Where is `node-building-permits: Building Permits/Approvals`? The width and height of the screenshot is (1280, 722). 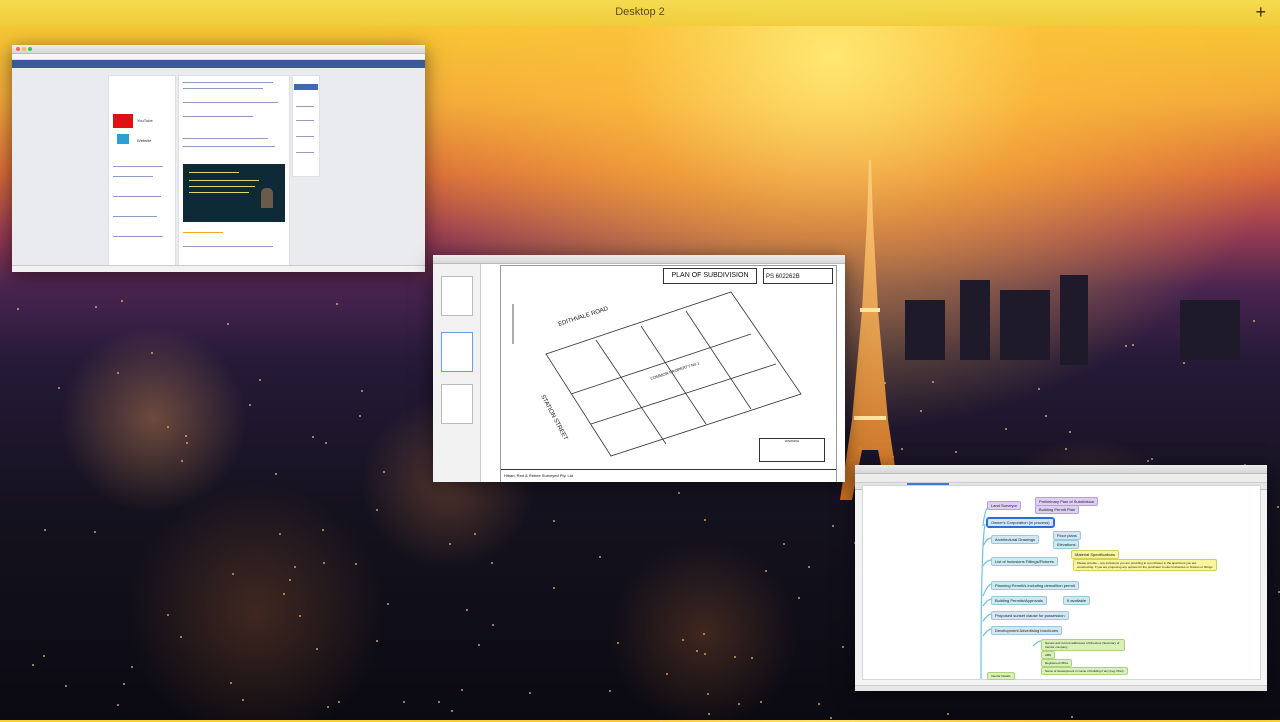 node-building-permits: Building Permits/Approvals is located at coordinates (1019, 600).